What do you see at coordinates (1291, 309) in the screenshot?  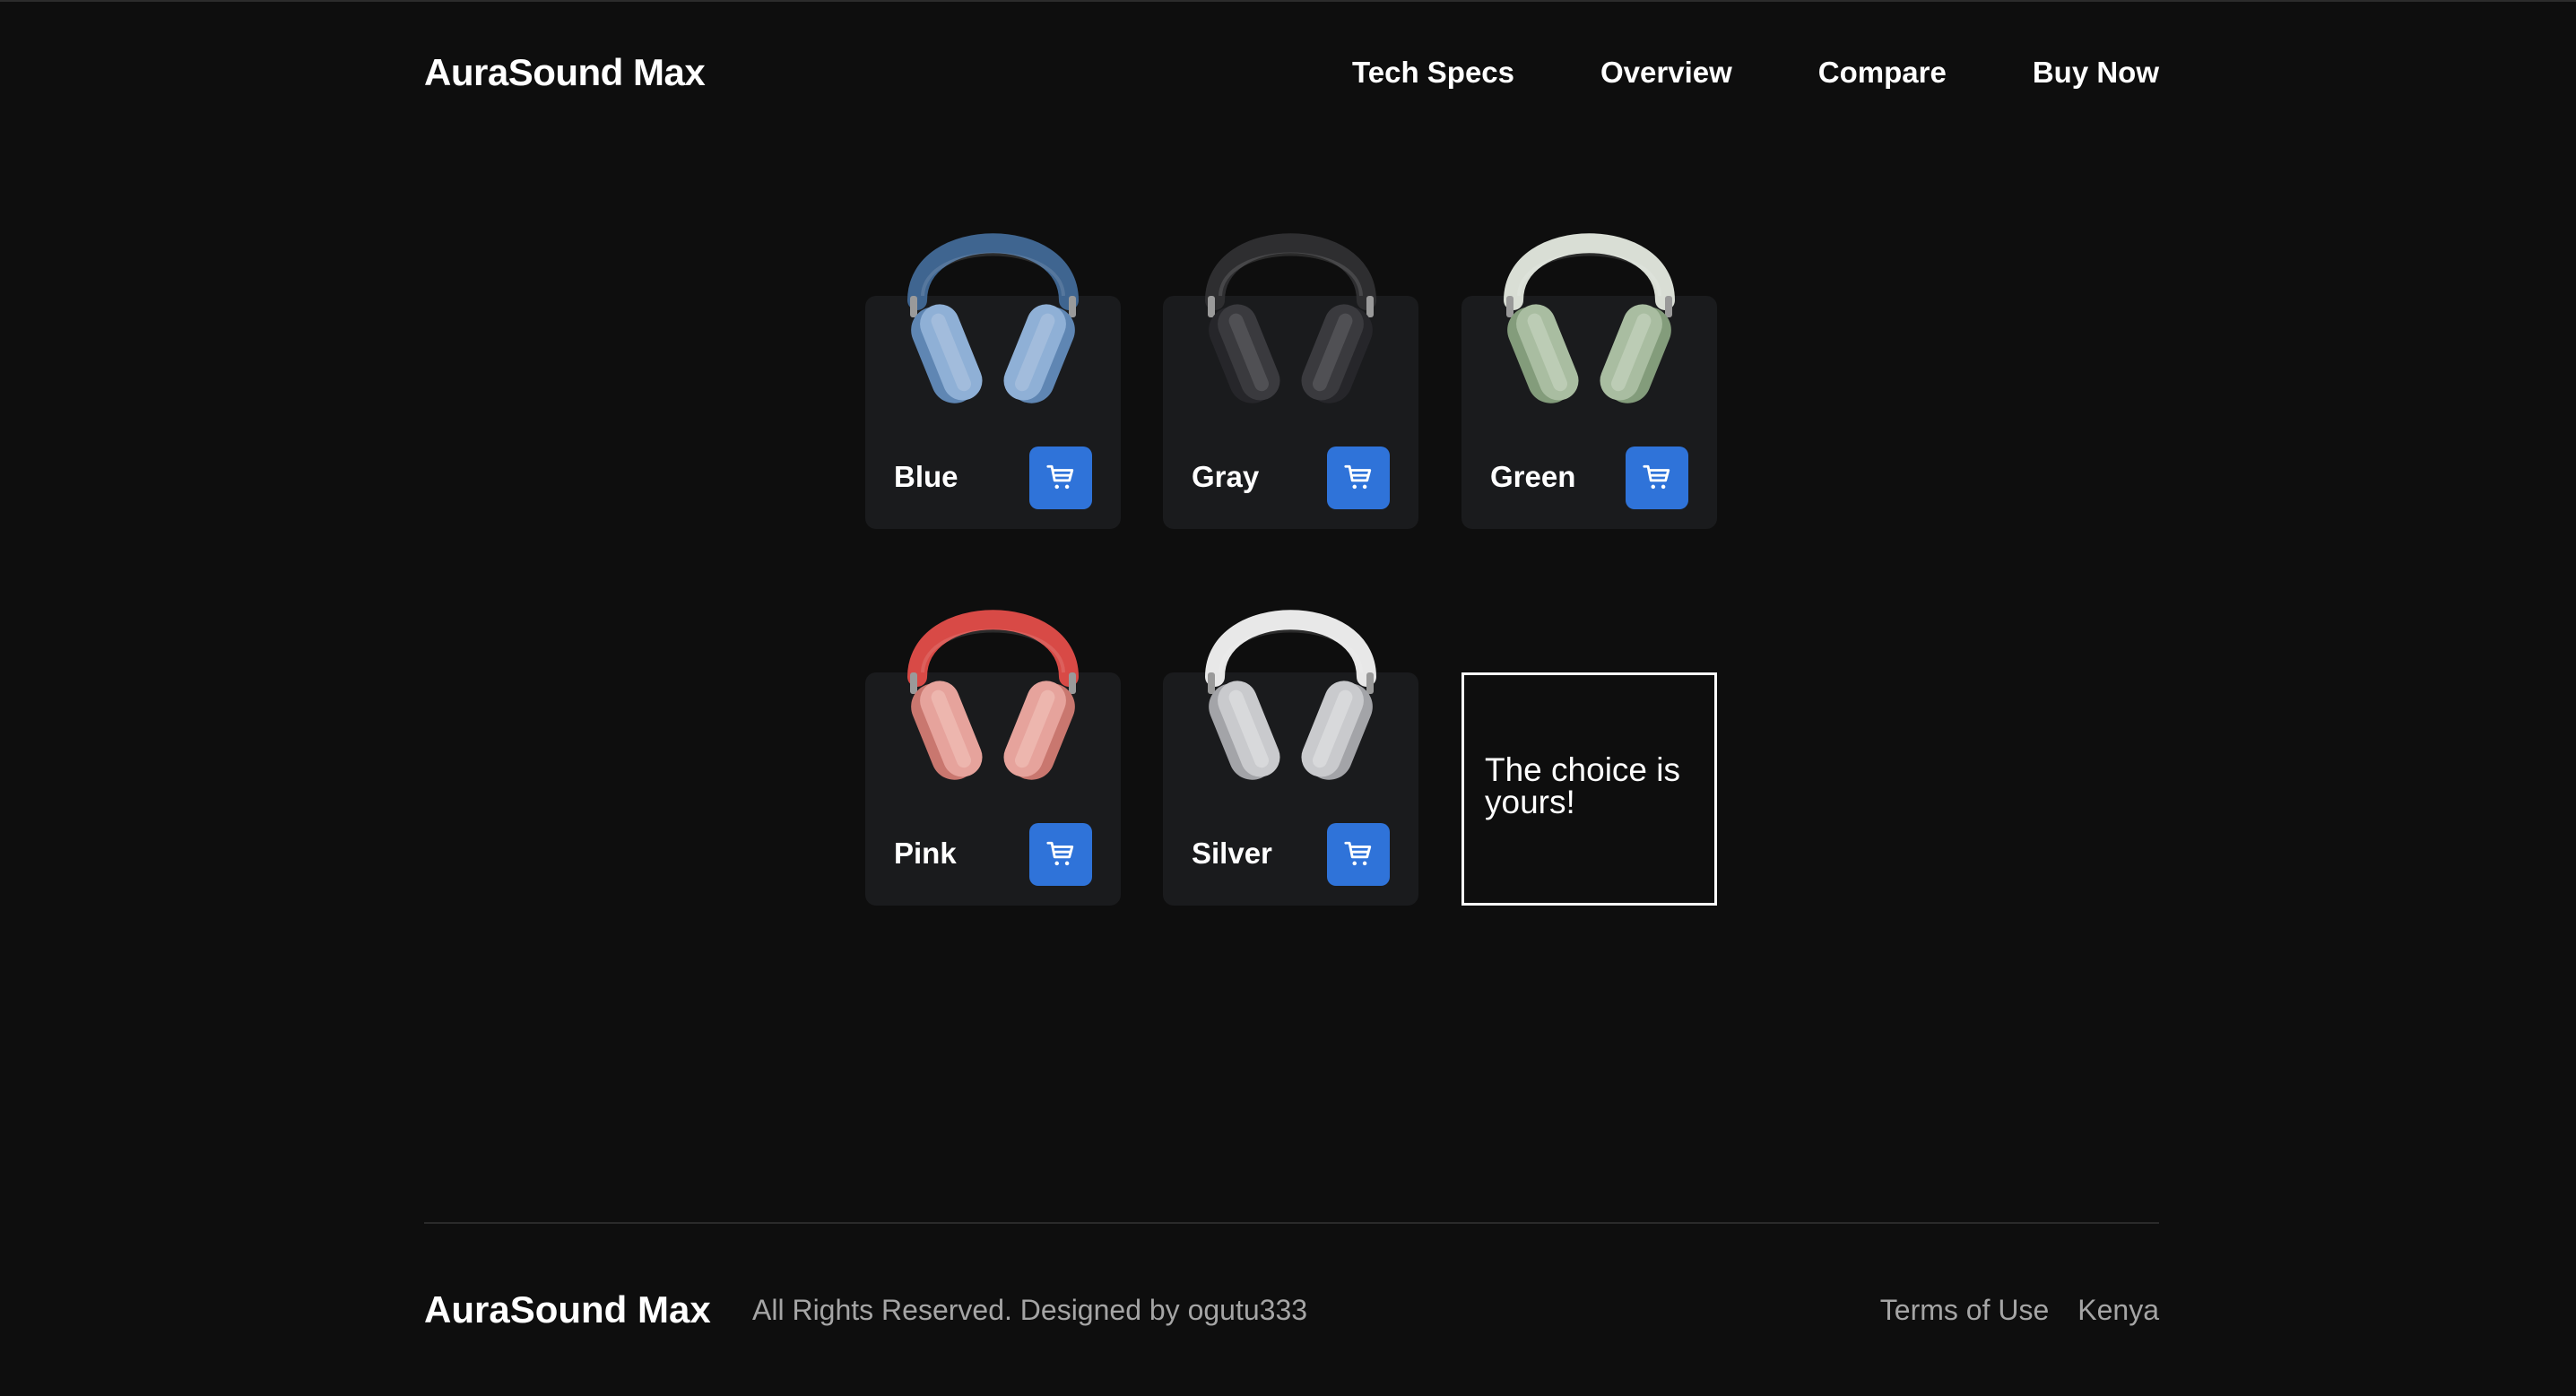 I see `headphones-gray-icon` at bounding box center [1291, 309].